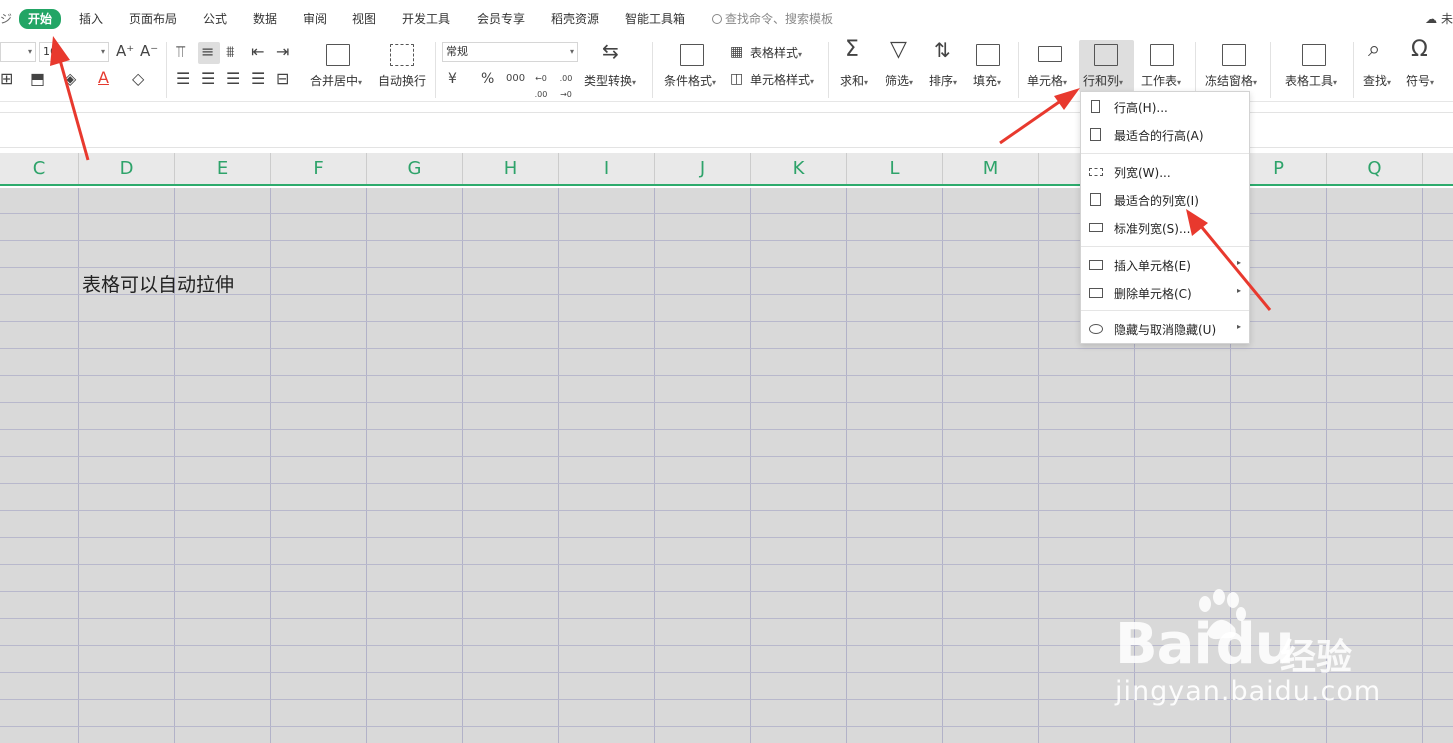  Describe the element at coordinates (1420, 80) in the screenshot. I see `symbol-button: 符号▾` at that location.